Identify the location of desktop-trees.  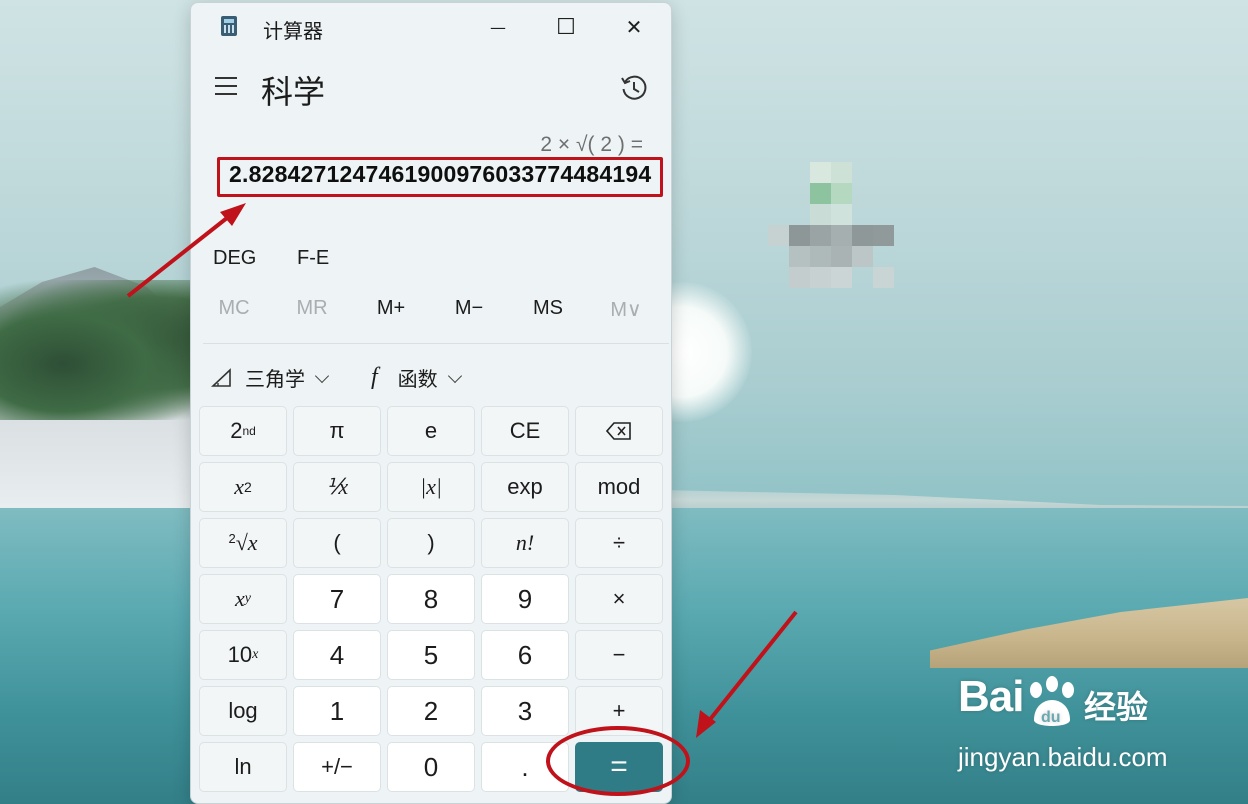
(105, 350).